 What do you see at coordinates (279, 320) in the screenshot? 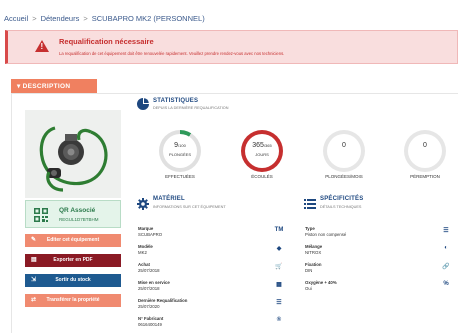
I see `material-field-icon: ®` at bounding box center [279, 320].